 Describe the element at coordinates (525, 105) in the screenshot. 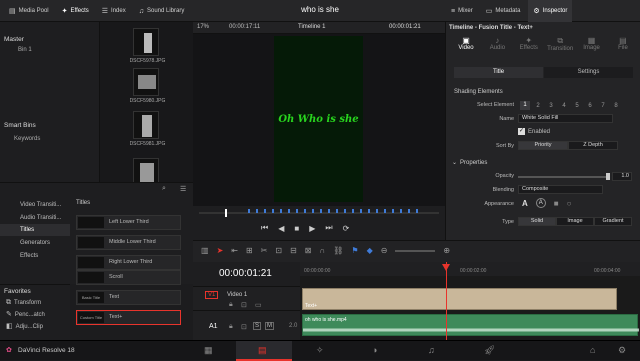

I see `element-1: 1` at that location.